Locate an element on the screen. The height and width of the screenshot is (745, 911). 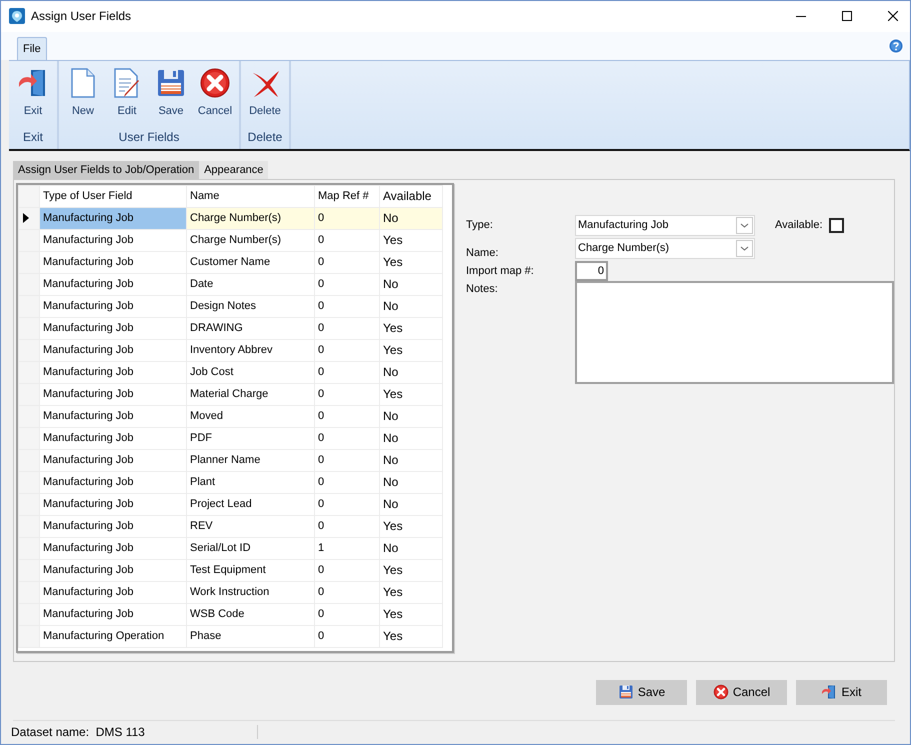
table-row: Manufacturing Job Serial/Lot ID 1 No is located at coordinates (230, 548).